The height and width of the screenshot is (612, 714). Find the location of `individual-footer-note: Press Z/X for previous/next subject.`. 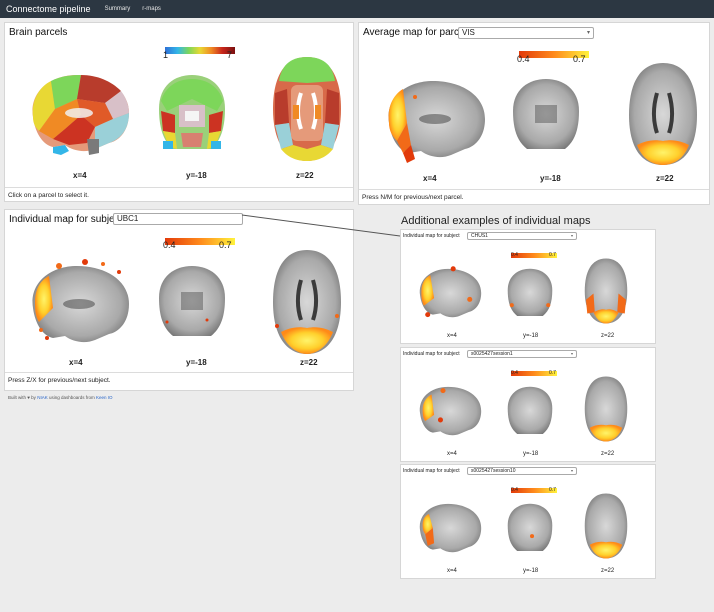

individual-footer-note: Press Z/X for previous/next subject. is located at coordinates (59, 380).